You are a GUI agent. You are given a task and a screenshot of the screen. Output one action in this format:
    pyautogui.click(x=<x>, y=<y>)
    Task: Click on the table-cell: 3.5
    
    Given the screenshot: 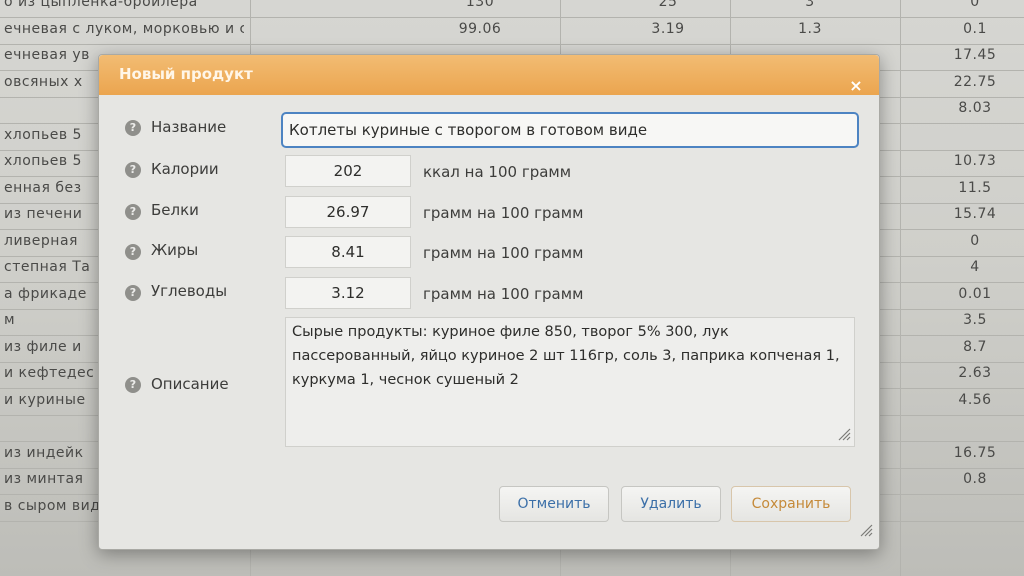 What is the action you would take?
    pyautogui.click(x=975, y=320)
    